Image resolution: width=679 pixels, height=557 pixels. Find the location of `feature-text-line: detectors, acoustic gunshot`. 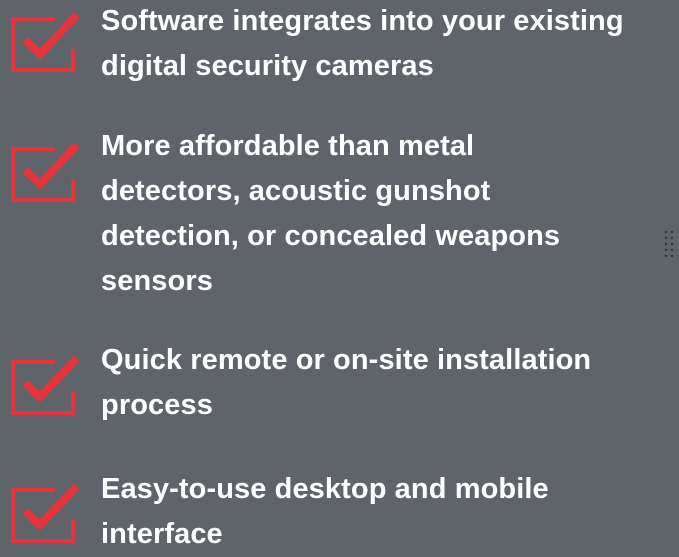

feature-text-line: detectors, acoustic gunshot is located at coordinates (296, 191).